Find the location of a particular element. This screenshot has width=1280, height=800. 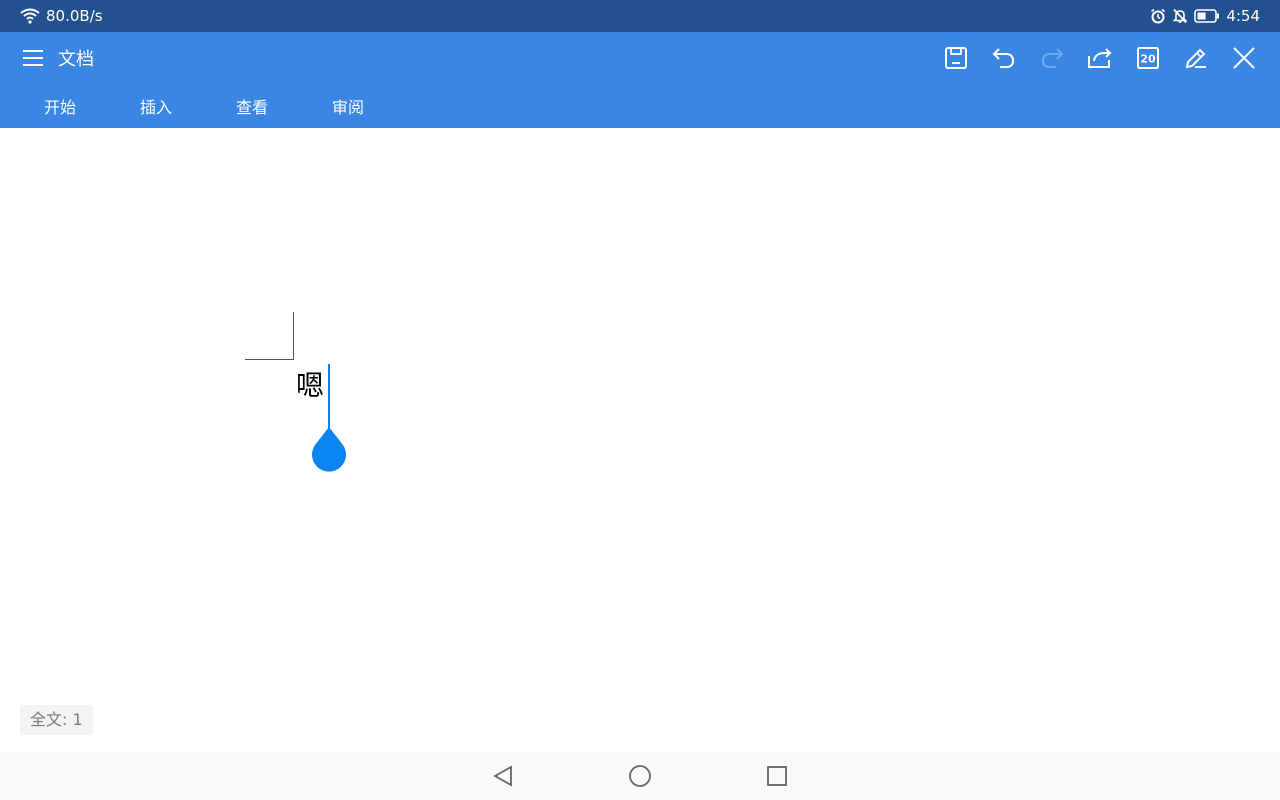

page-margin-marker is located at coordinates (269, 336).